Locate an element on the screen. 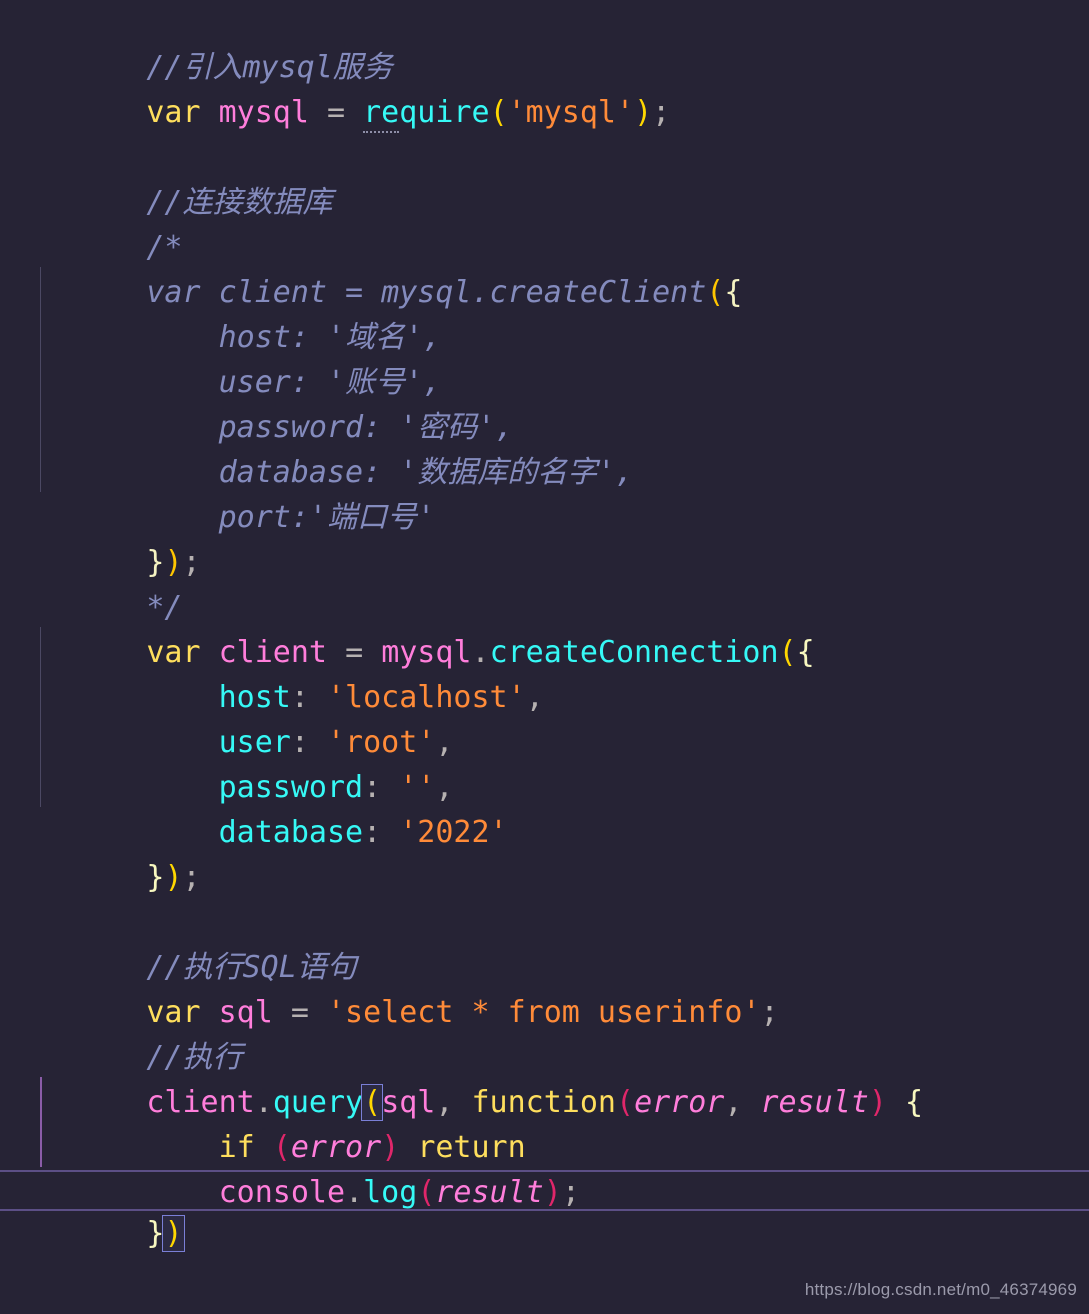 Image resolution: width=1089 pixels, height=1314 pixels. code-line: password: '', is located at coordinates (544, 762).